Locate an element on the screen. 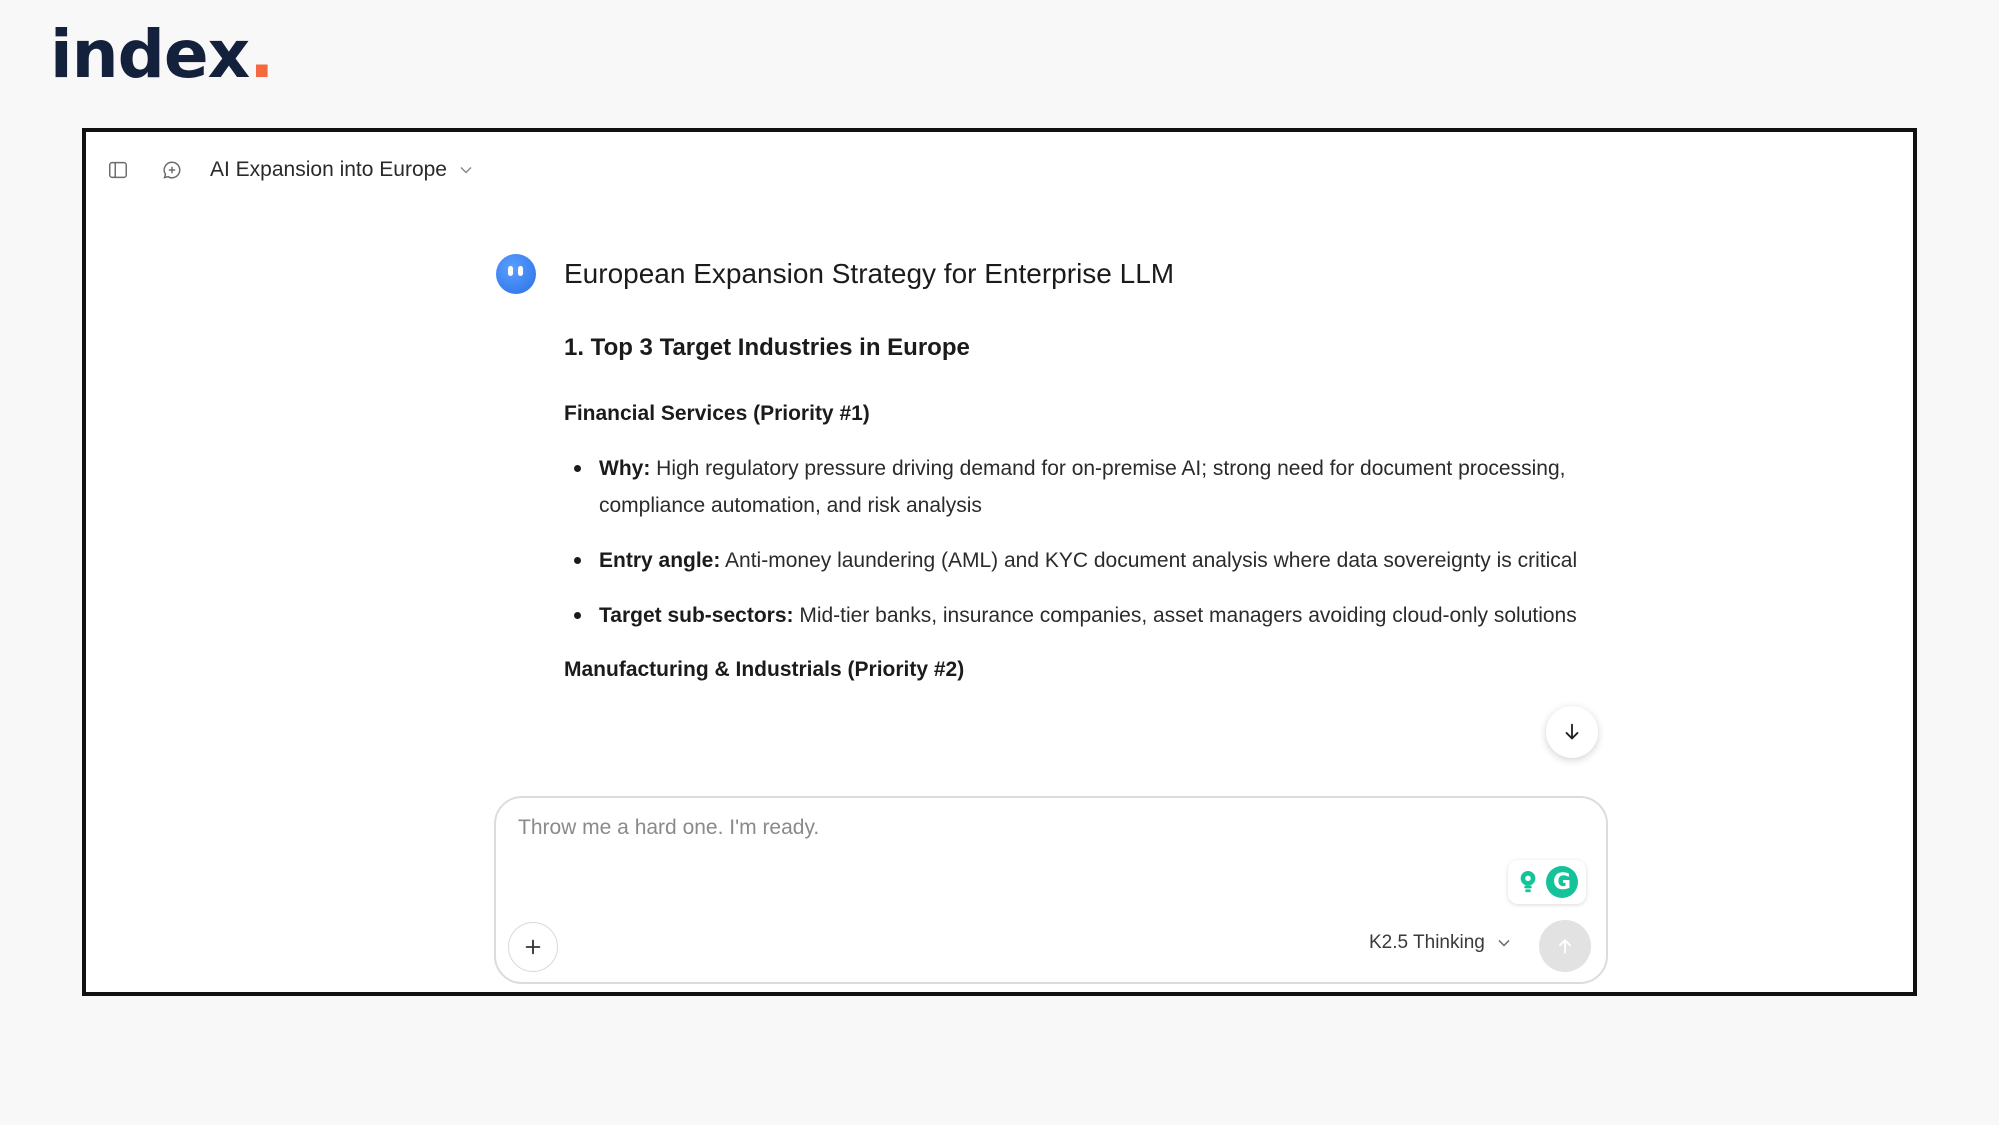  new-chat-button is located at coordinates (172, 170).